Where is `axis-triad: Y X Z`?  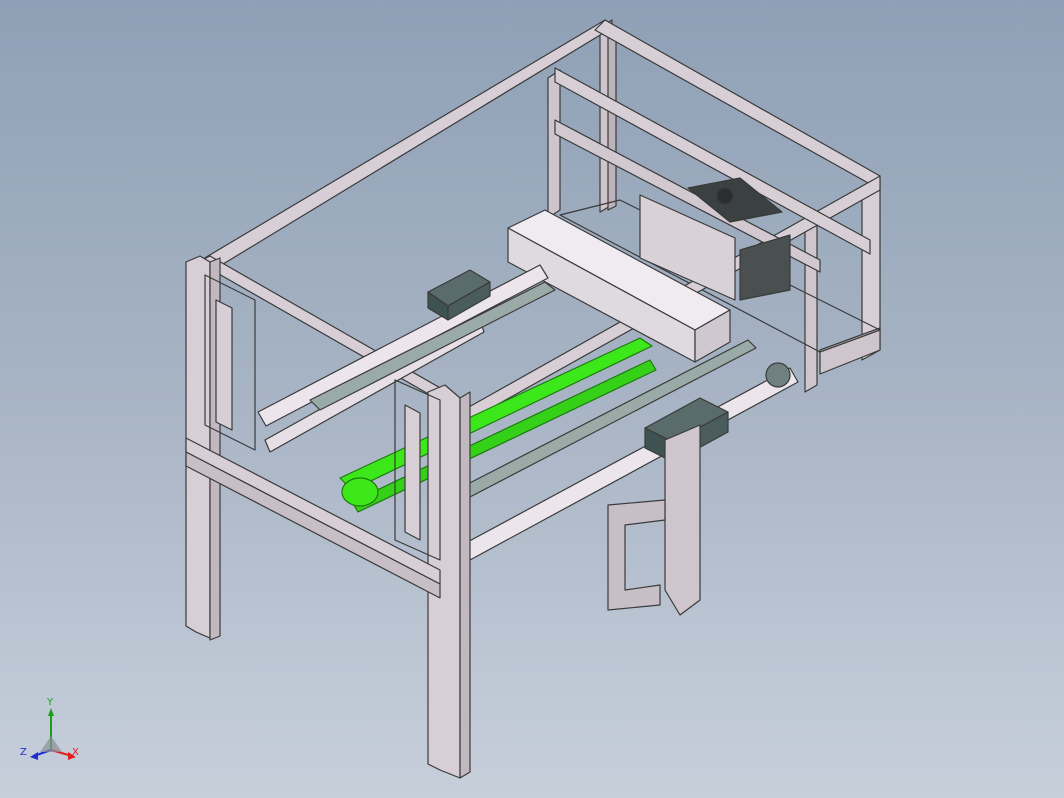 axis-triad: Y X Z is located at coordinates (53, 736).